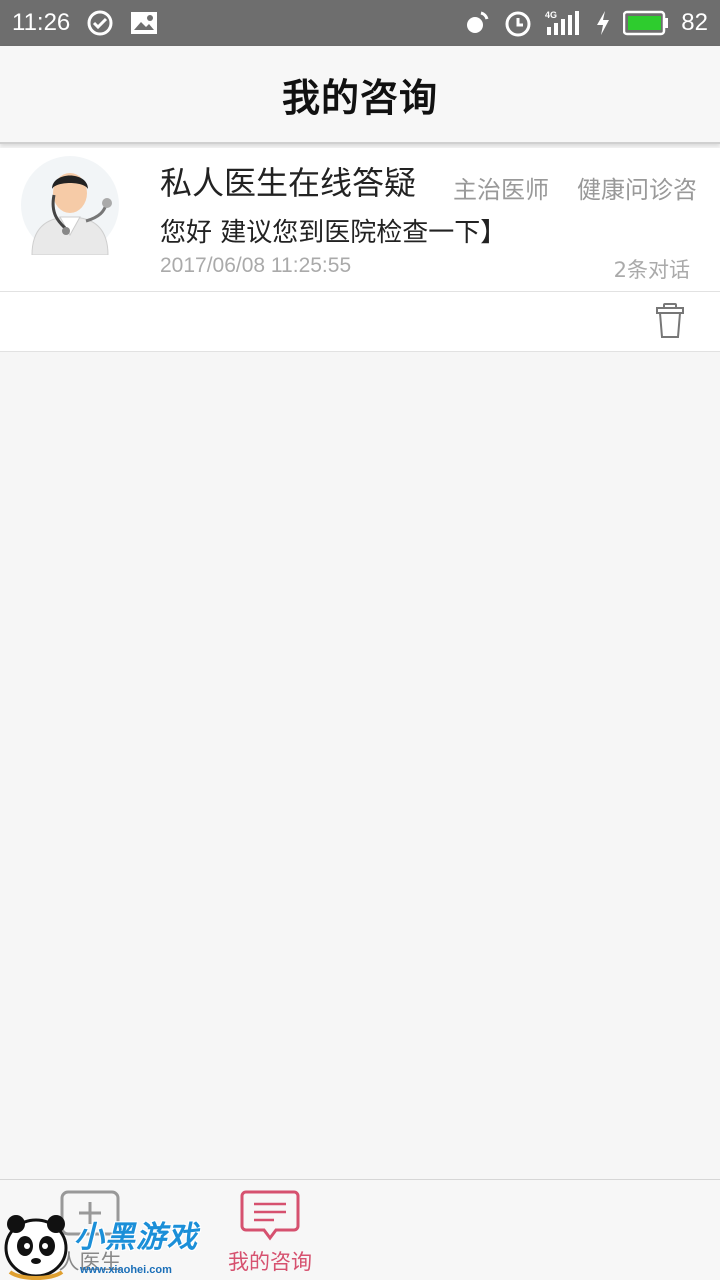 Image resolution: width=720 pixels, height=1280 pixels. I want to click on tab-my-consult: 我的咨询, so click(270, 1230).